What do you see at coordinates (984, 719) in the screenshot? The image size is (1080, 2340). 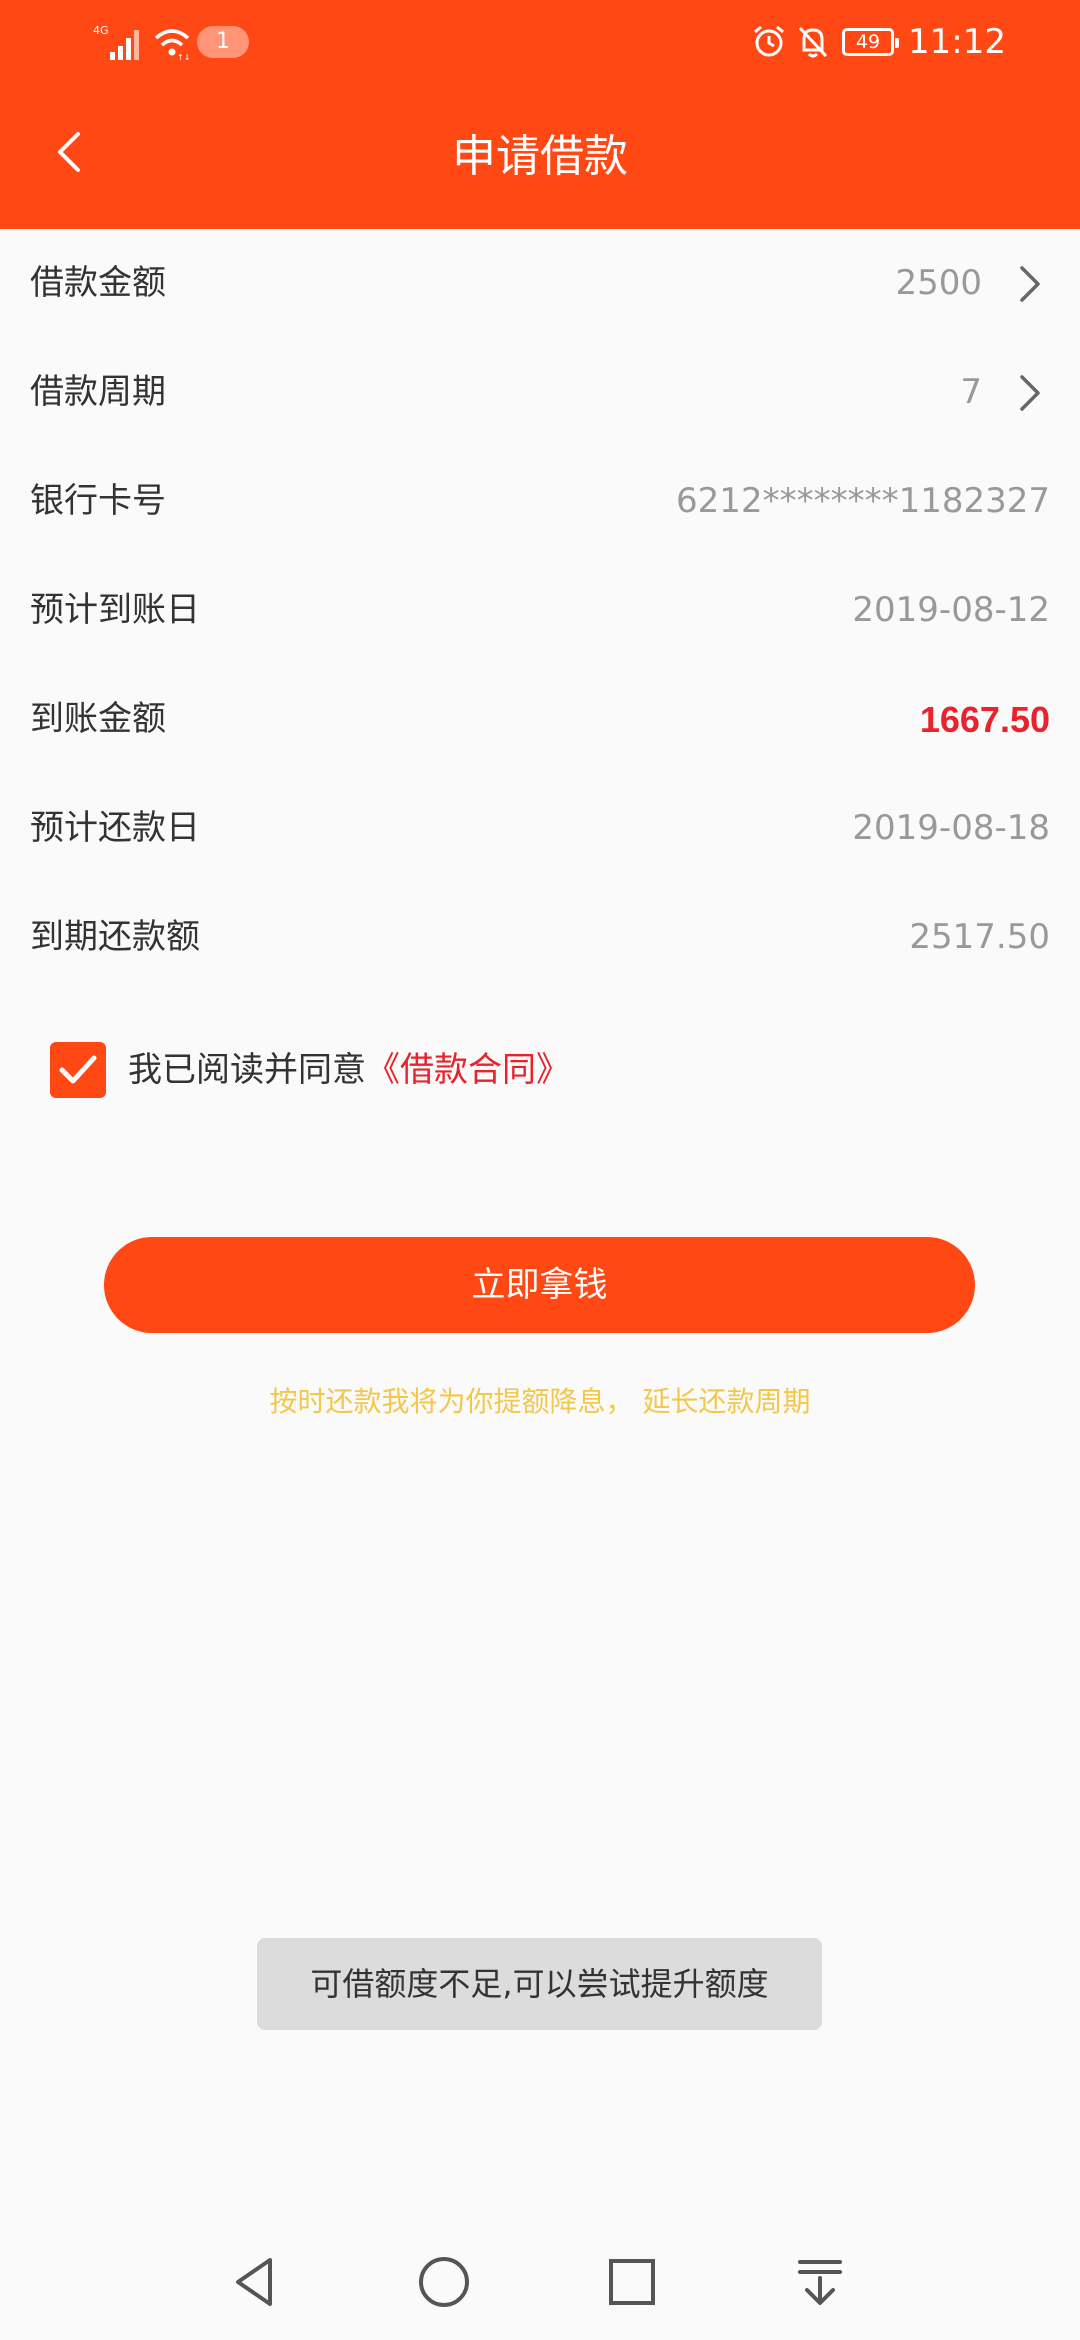 I see `arrival-amount-value: 1667.50` at bounding box center [984, 719].